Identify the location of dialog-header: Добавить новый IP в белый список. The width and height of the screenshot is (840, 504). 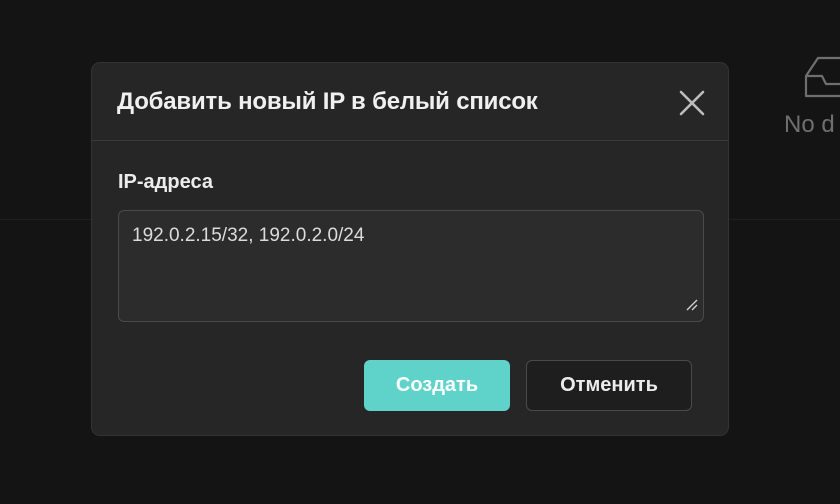
(410, 102).